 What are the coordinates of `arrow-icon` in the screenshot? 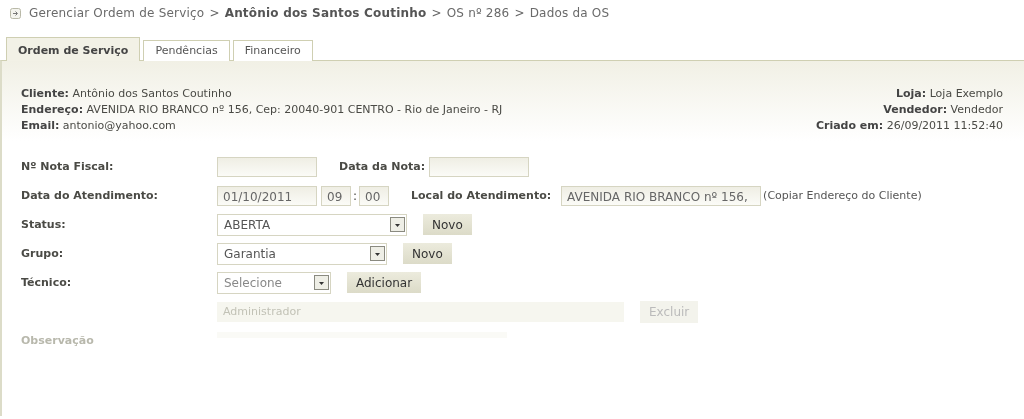 It's located at (15, 13).